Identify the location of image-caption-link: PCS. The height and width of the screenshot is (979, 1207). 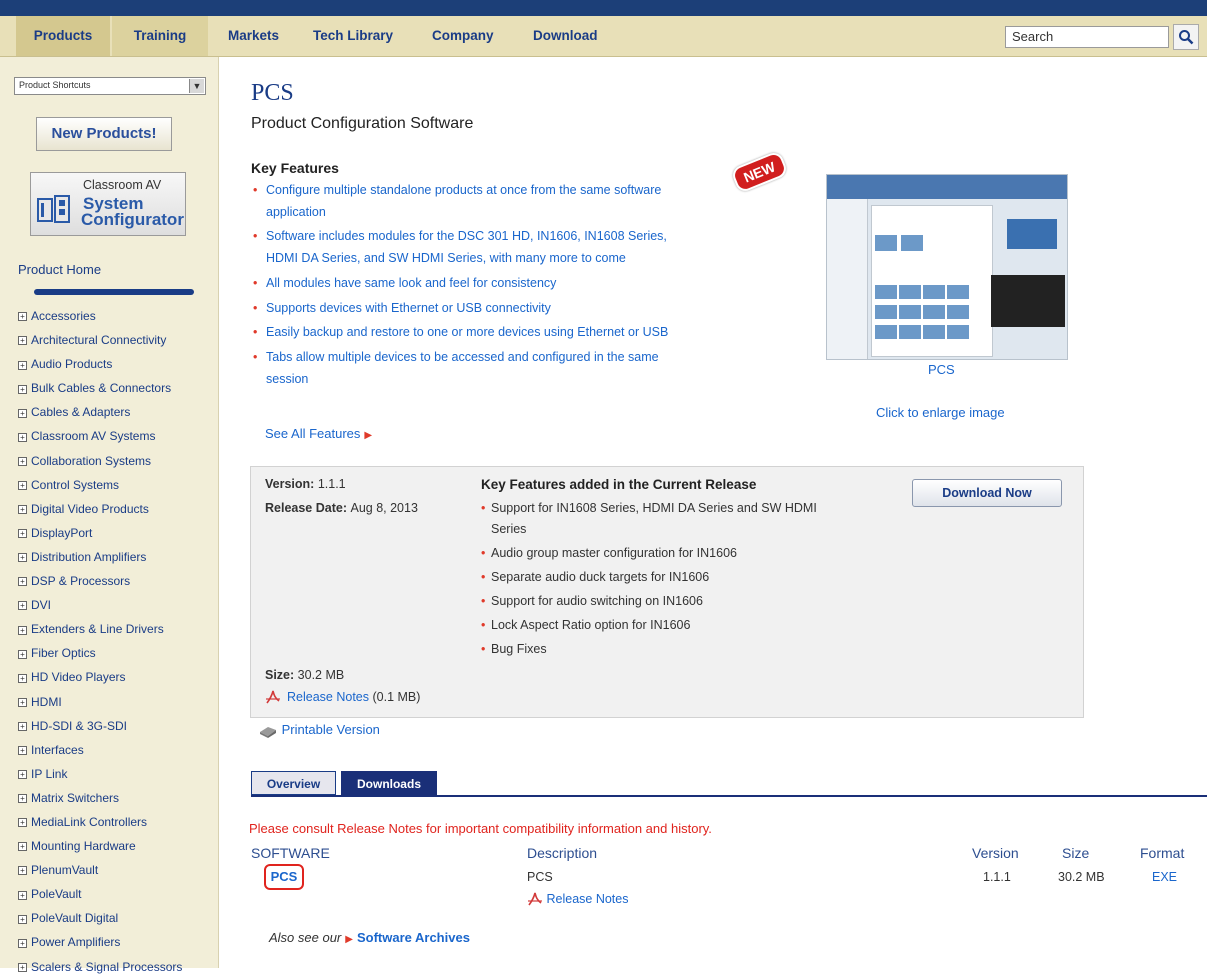
(941, 369).